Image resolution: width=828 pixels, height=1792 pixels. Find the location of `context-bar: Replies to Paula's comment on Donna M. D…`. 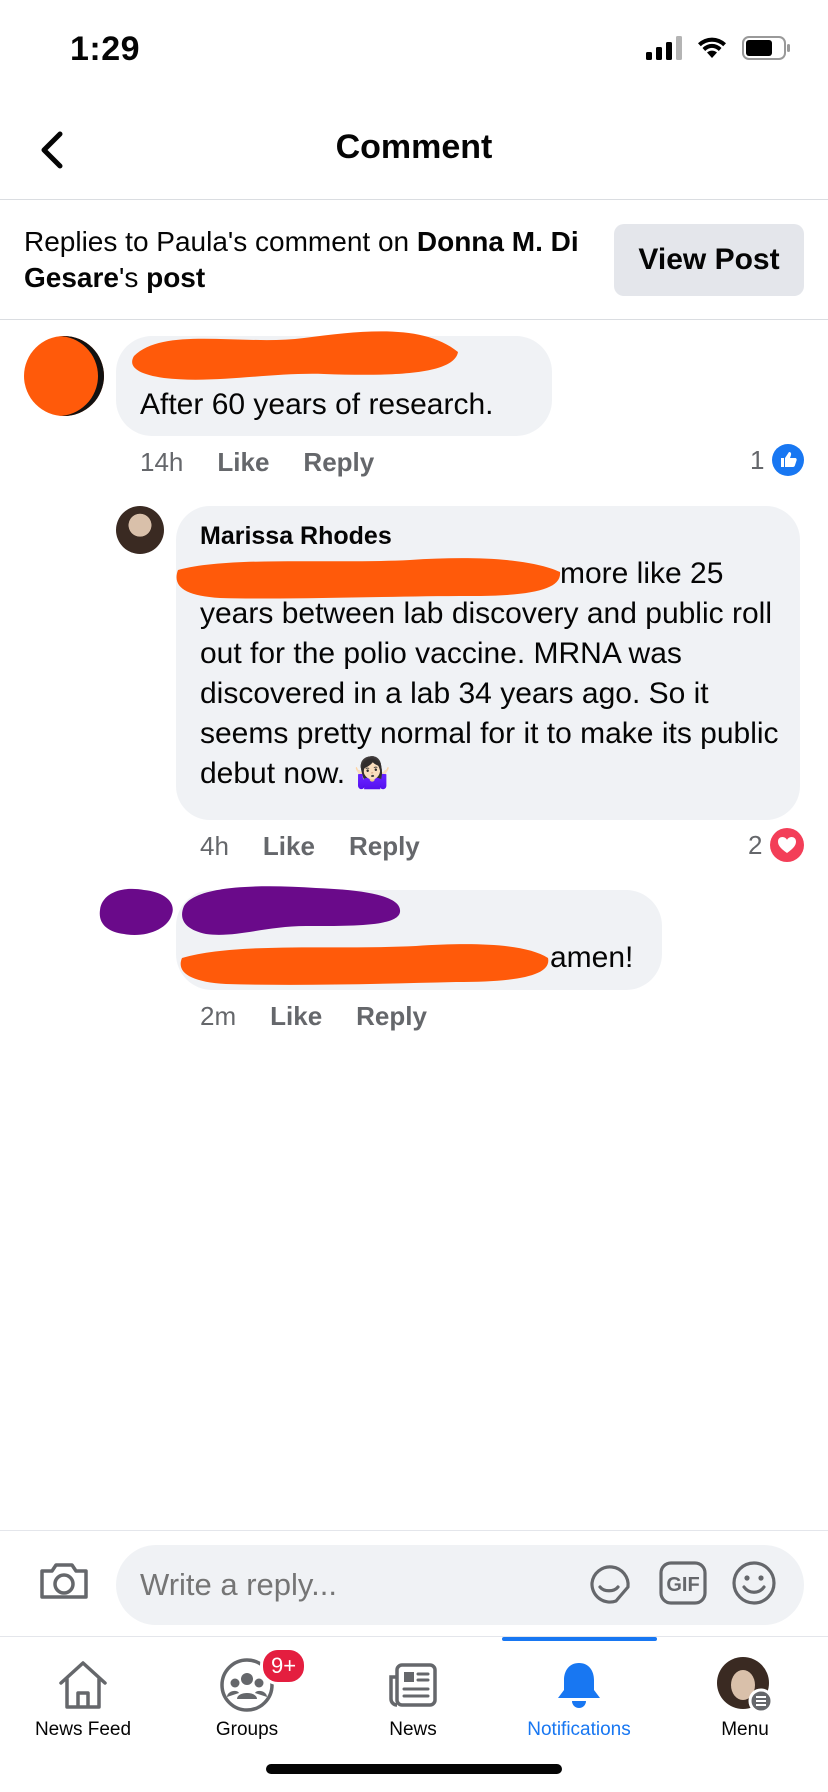

context-bar: Replies to Paula's comment on Donna M. D… is located at coordinates (414, 260).